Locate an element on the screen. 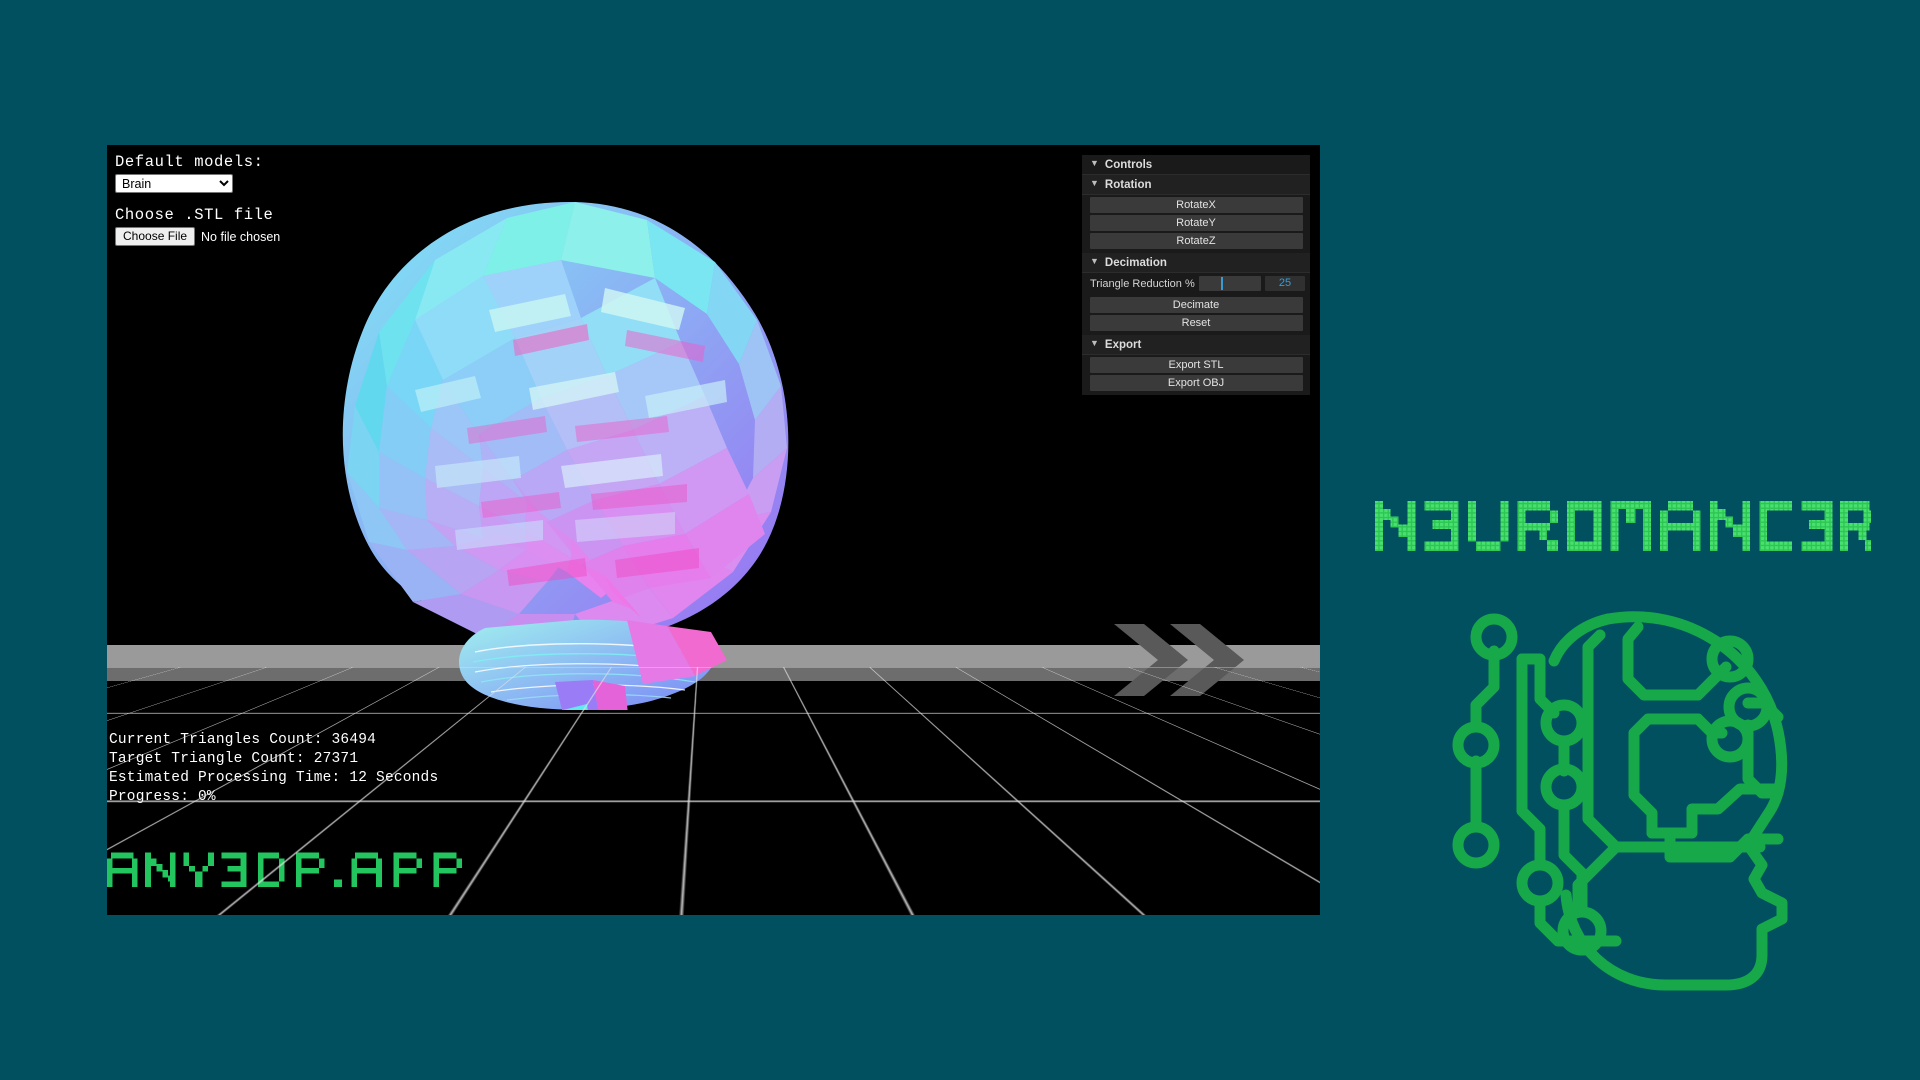 The image size is (1920, 1080). folder-export: ▼ Export is located at coordinates (1196, 345).